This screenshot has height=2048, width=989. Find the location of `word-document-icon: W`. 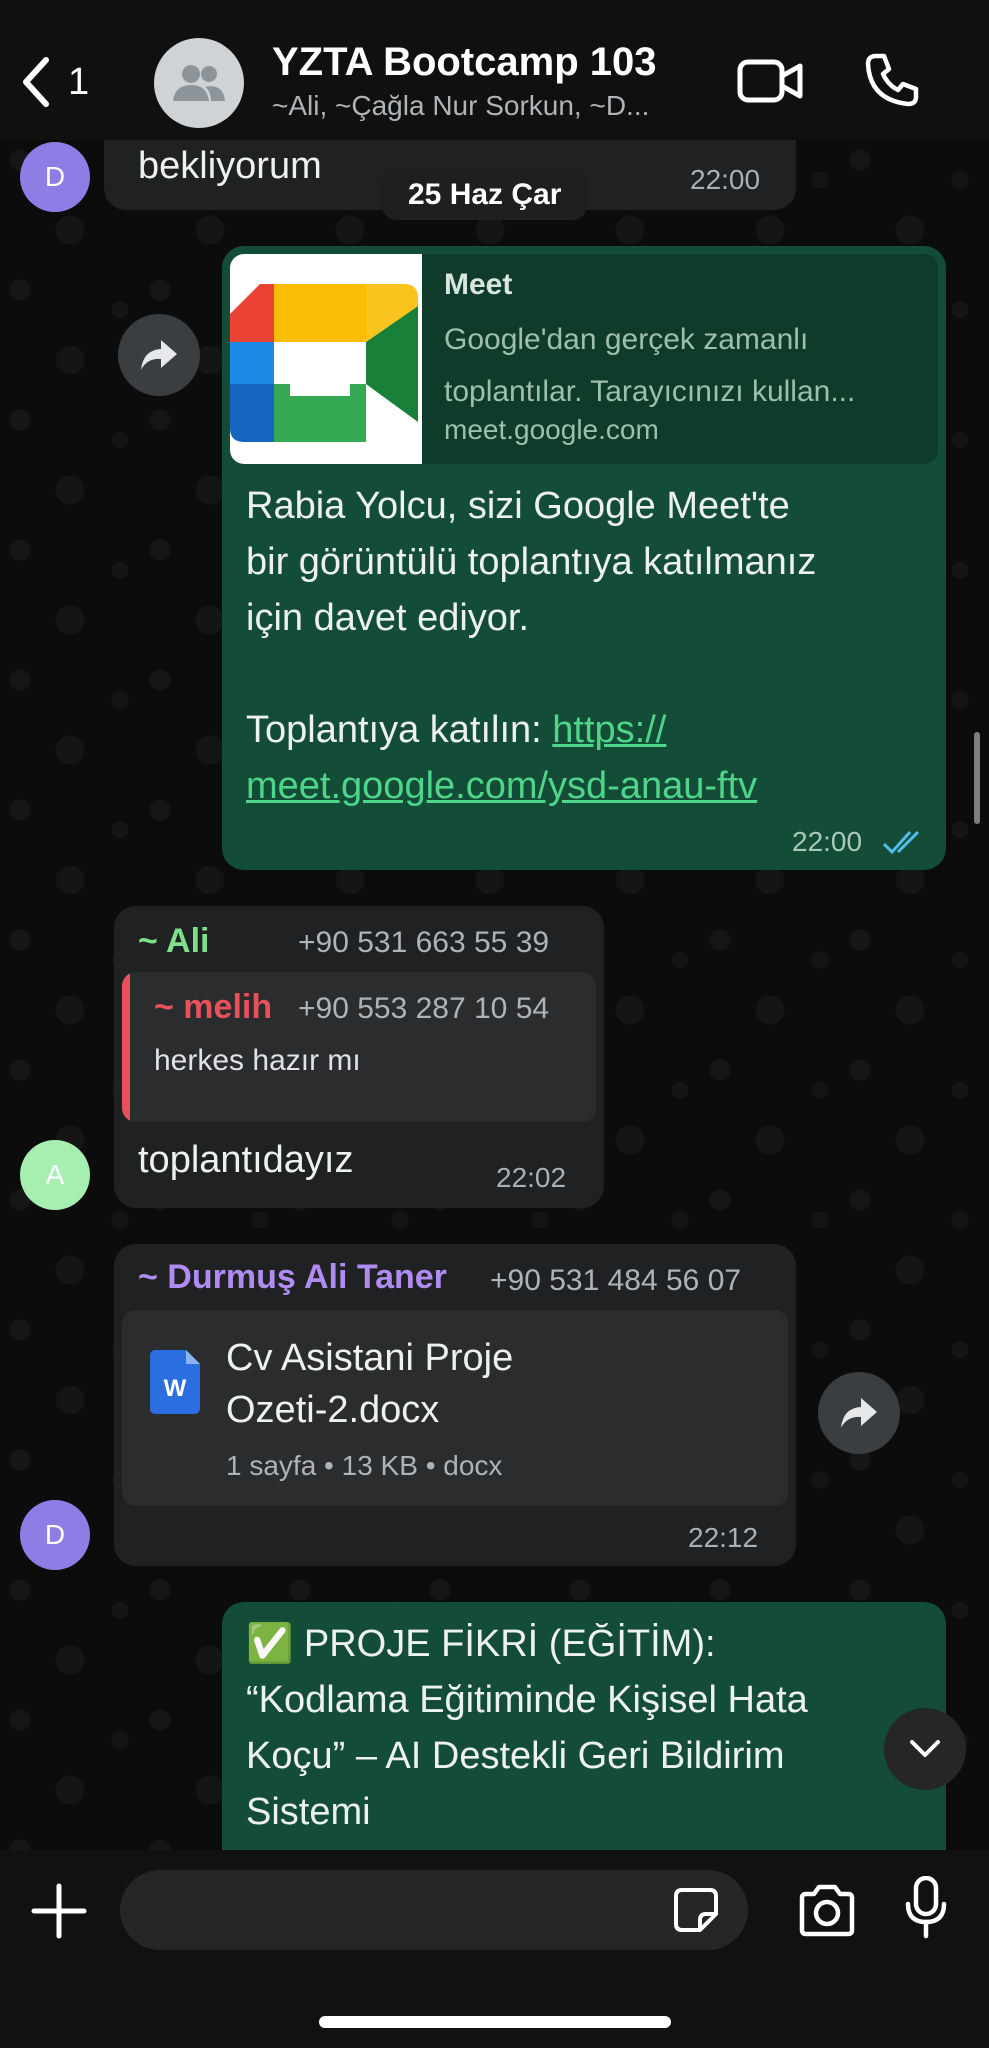

word-document-icon: W is located at coordinates (175, 1382).